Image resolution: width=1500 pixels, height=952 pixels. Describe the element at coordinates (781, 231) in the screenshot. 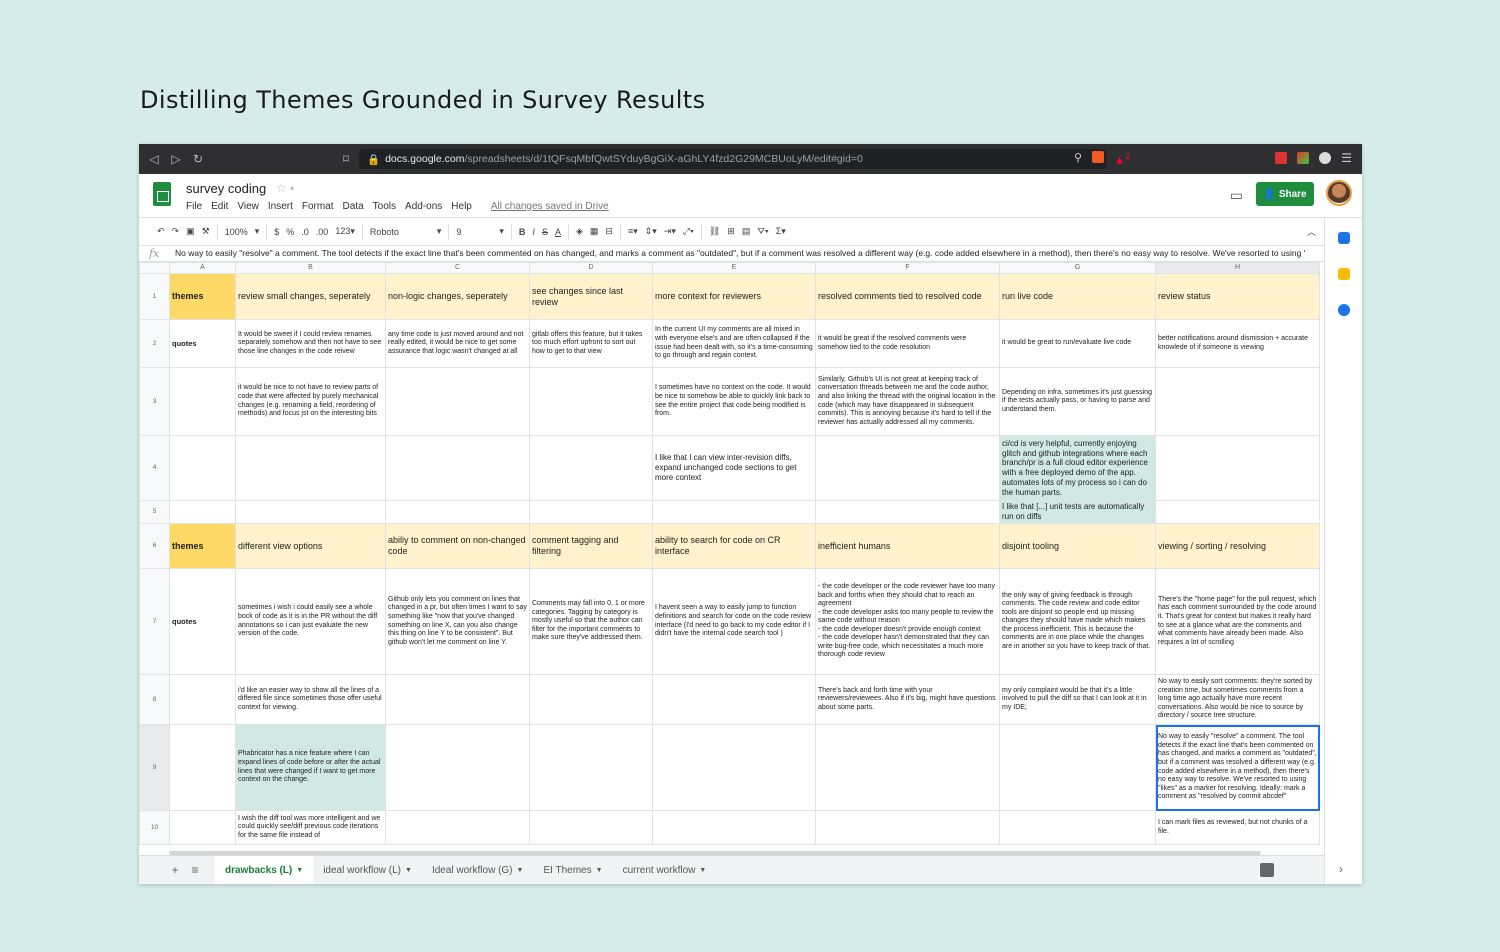

I see `functions-icon: Σ▾` at that location.